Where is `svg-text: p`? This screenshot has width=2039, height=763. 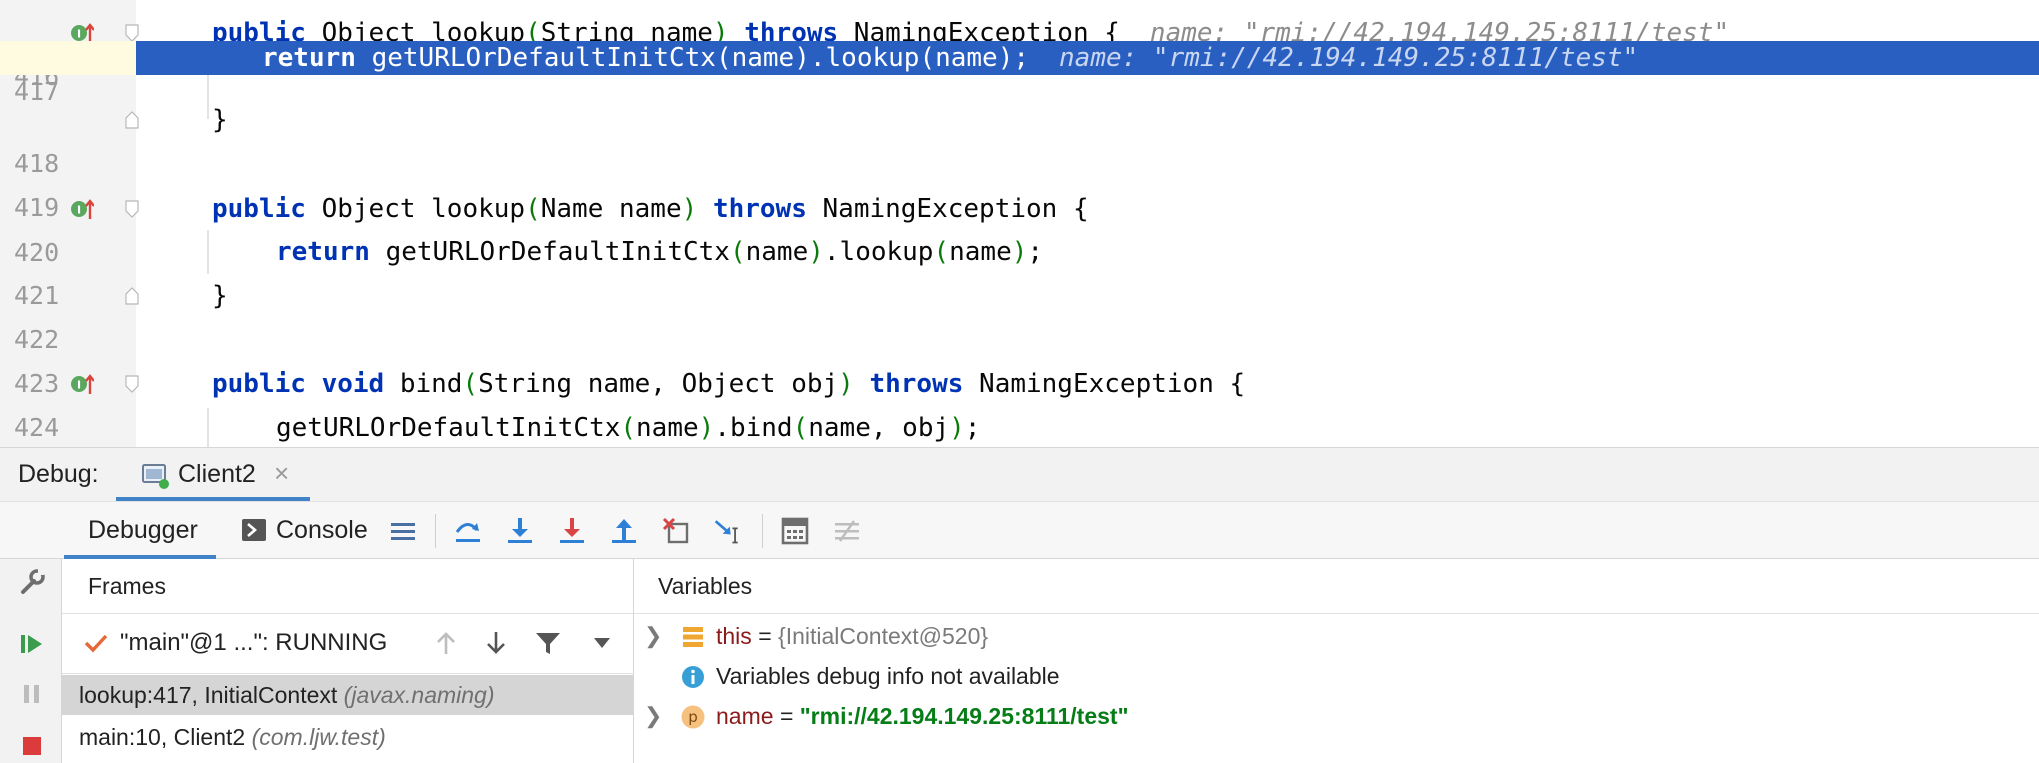 svg-text: p is located at coordinates (693, 717).